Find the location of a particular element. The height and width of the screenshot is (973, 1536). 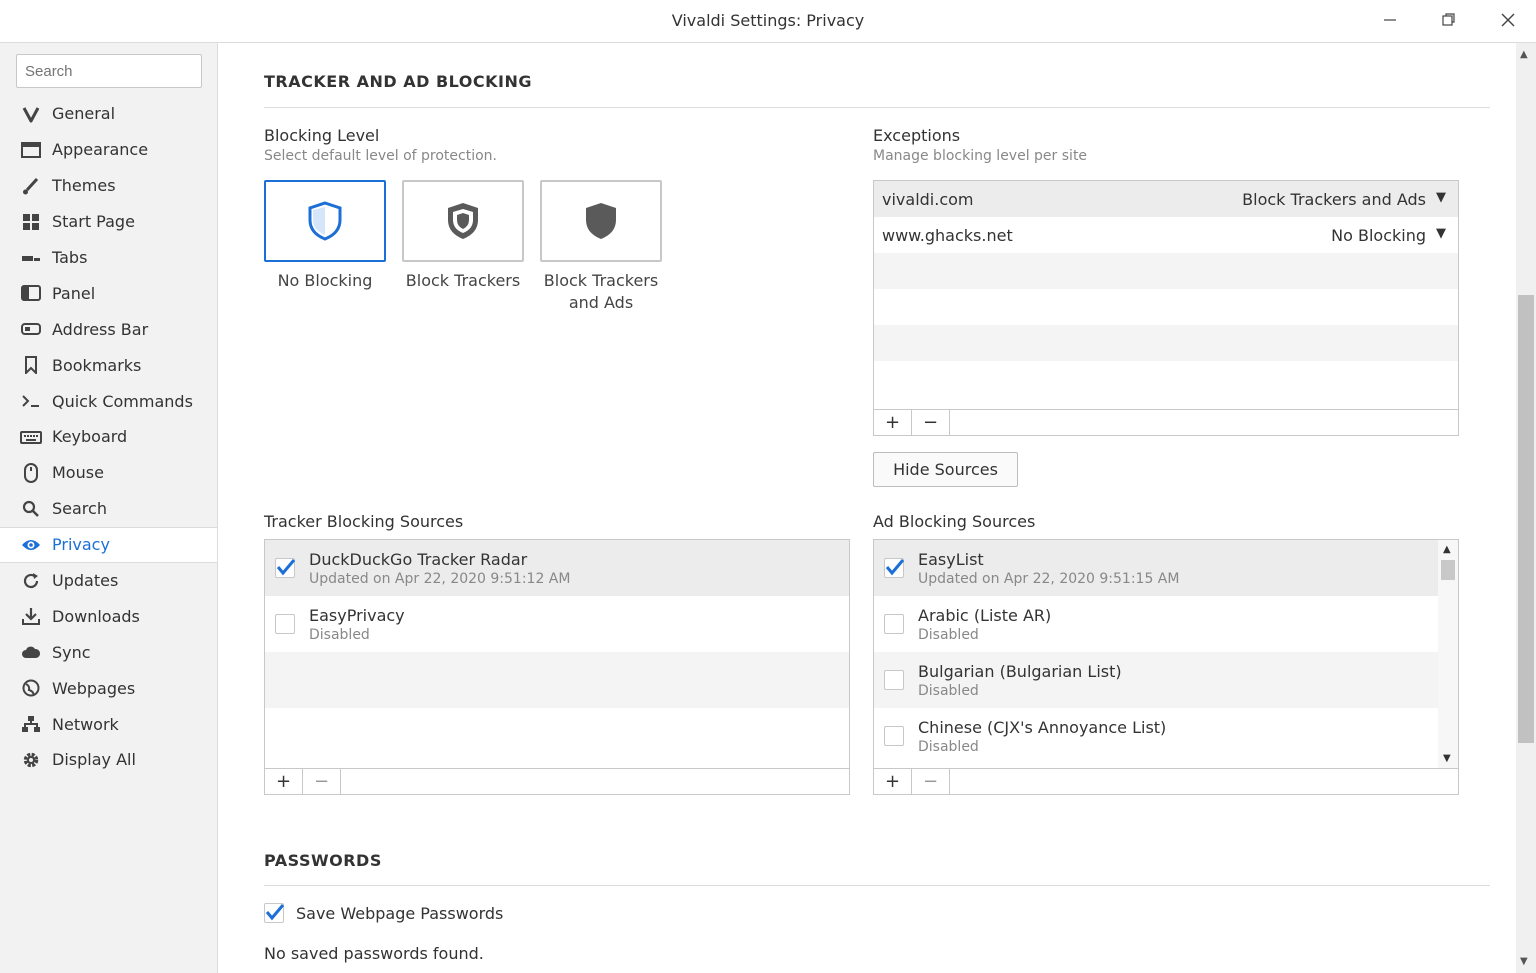

sidebar-item-label: Panel is located at coordinates (74, 293).